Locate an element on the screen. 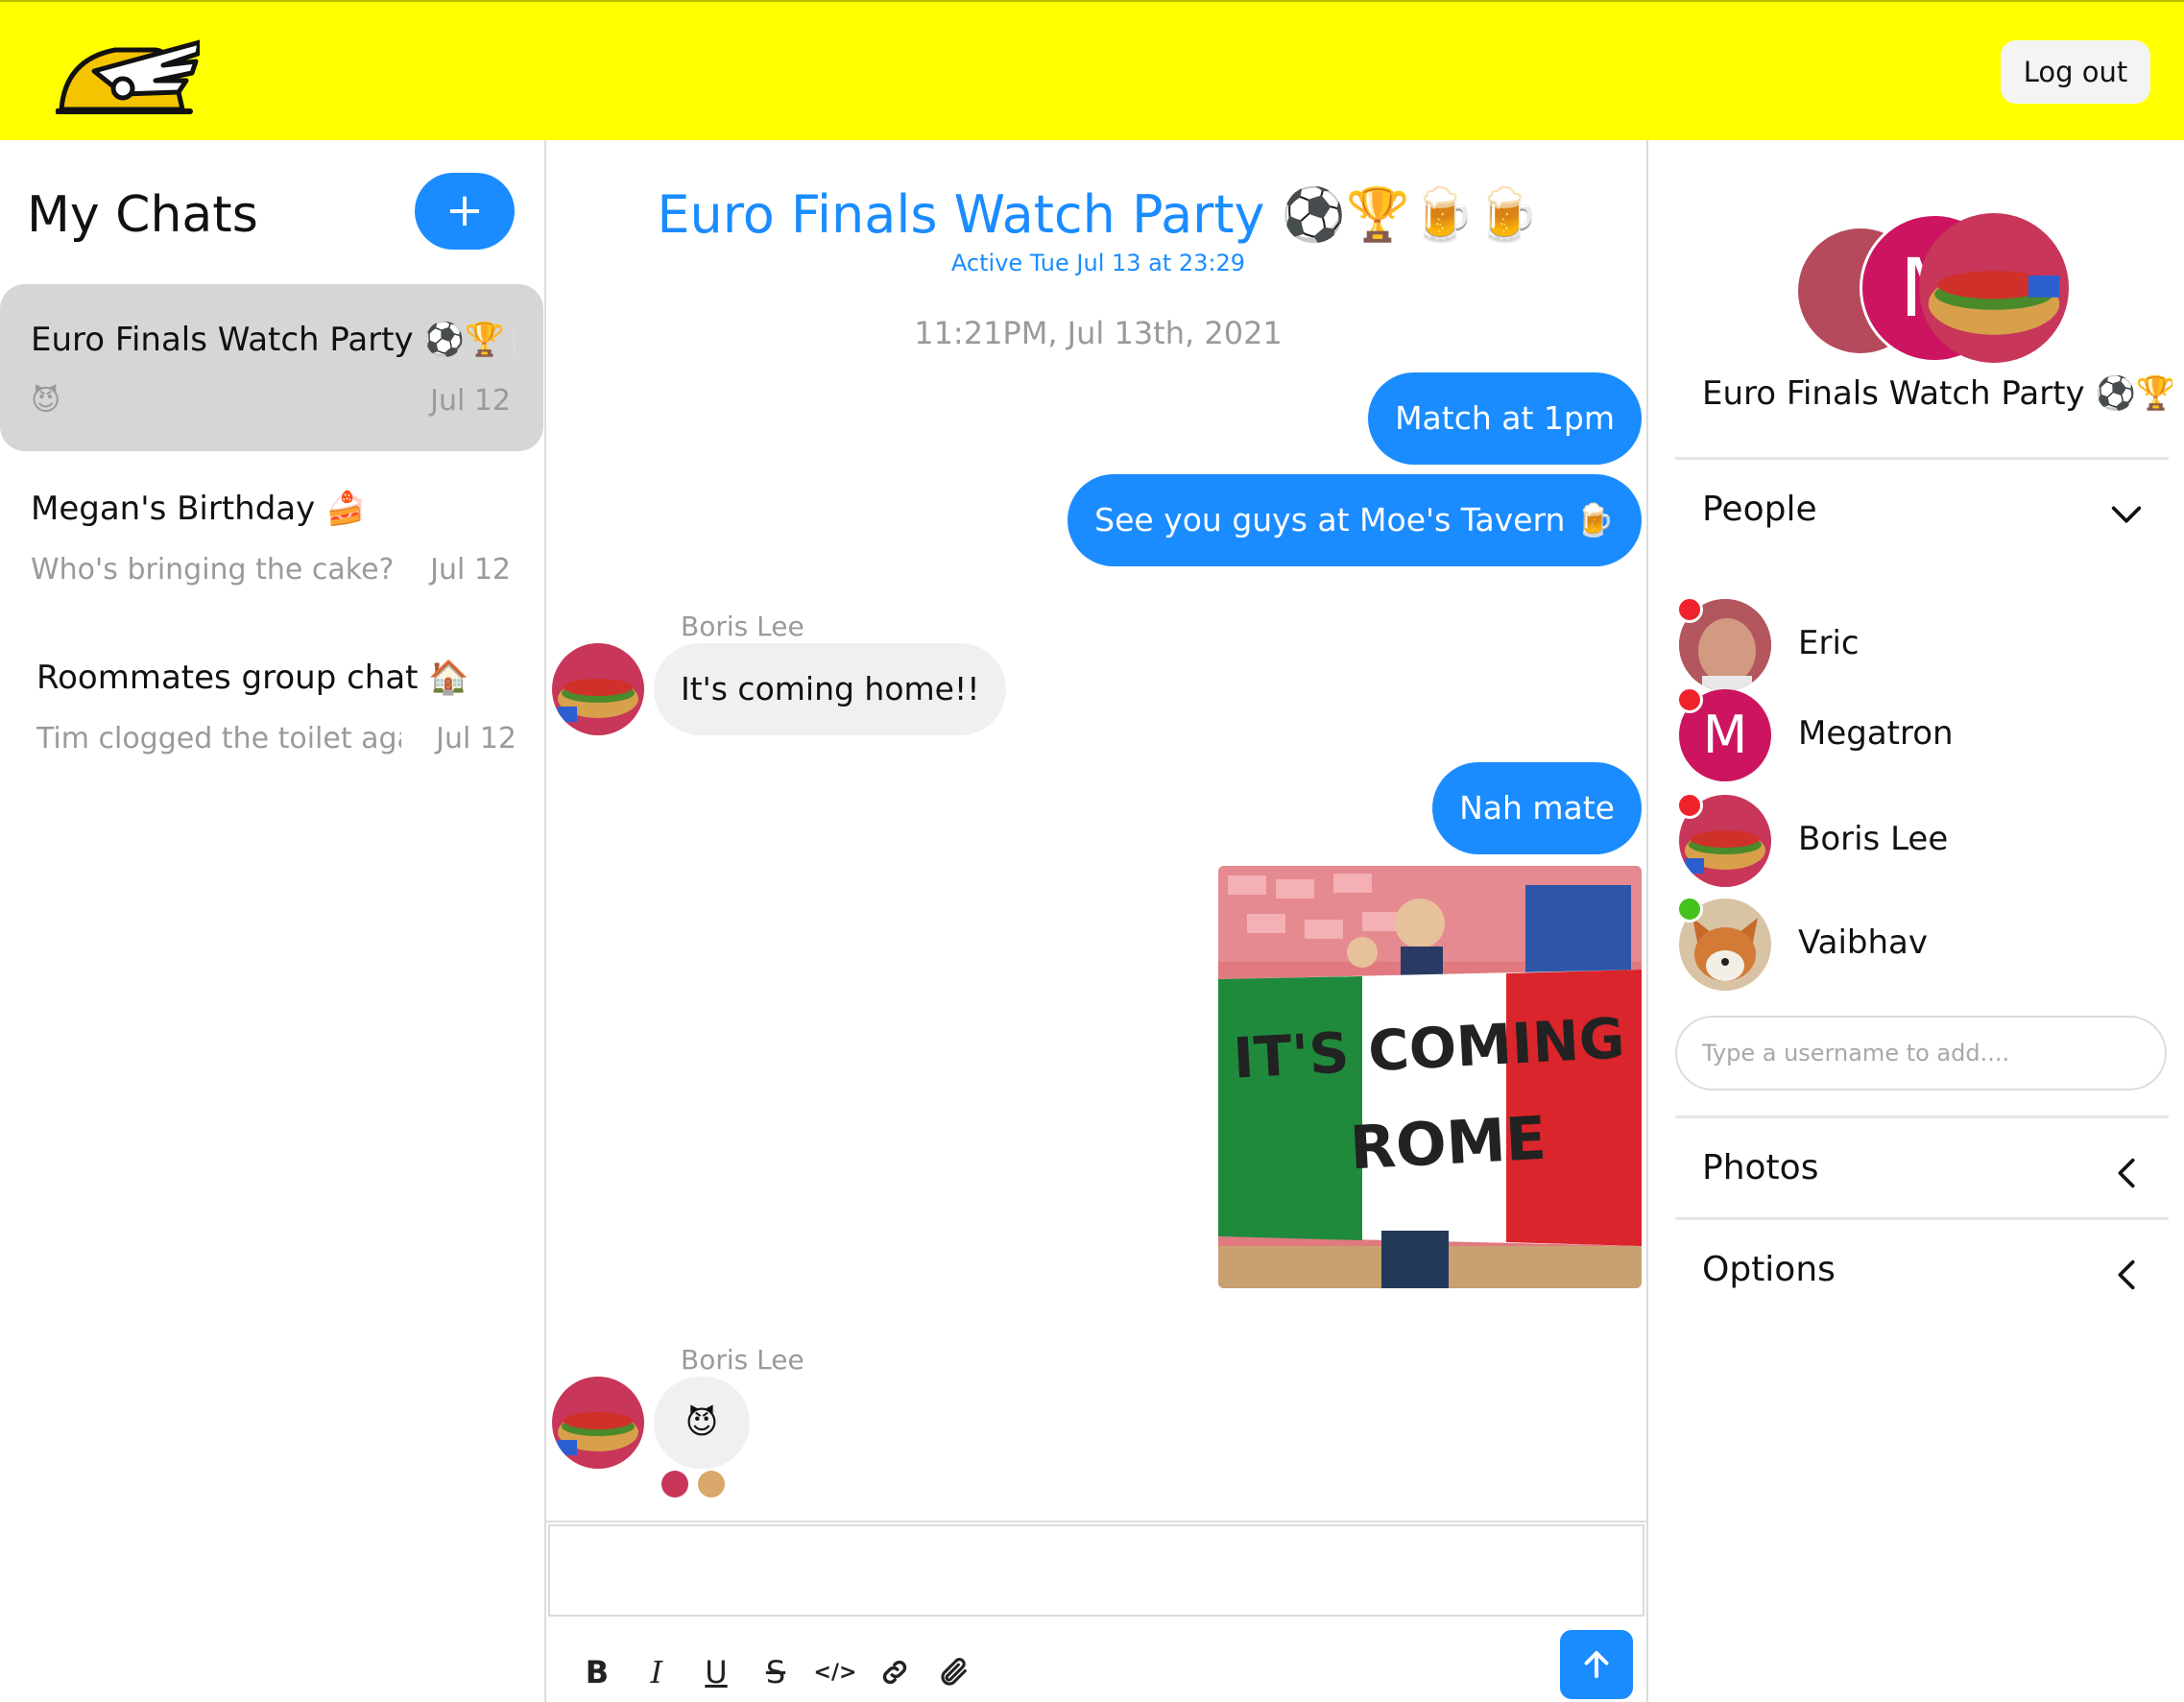  formatting-toolbar: B I U S </> is located at coordinates (783, 1672).